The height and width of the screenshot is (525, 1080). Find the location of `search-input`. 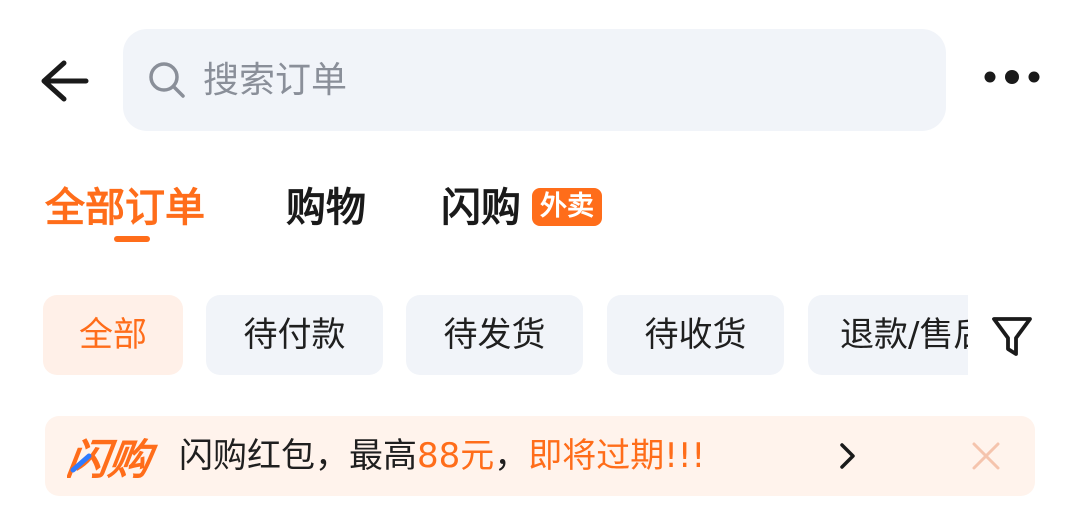

search-input is located at coordinates (553, 80).